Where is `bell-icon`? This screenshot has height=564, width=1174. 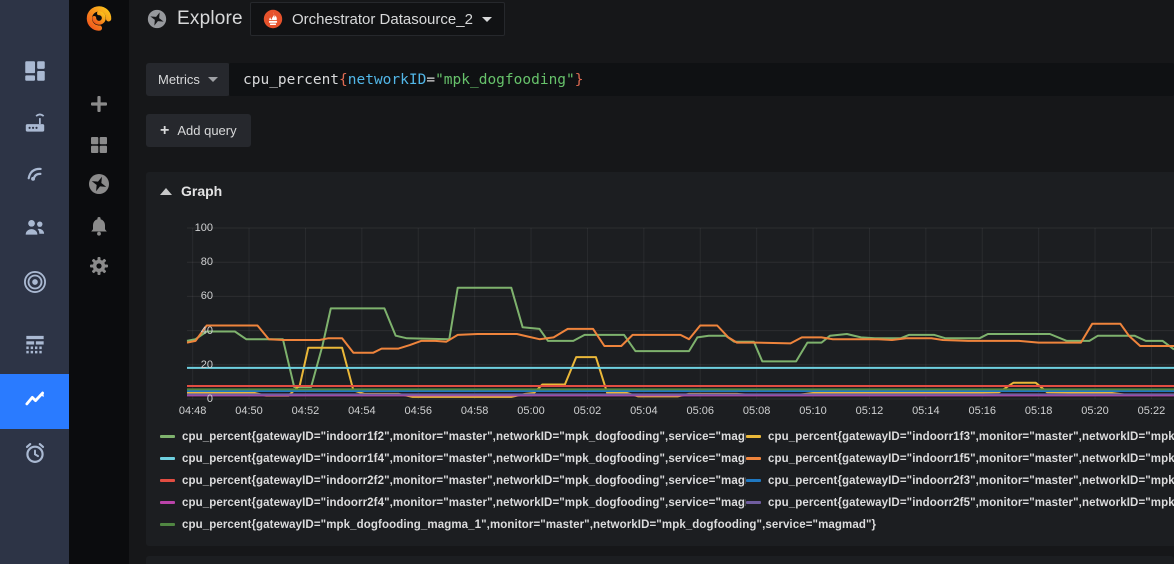 bell-icon is located at coordinates (99, 228).